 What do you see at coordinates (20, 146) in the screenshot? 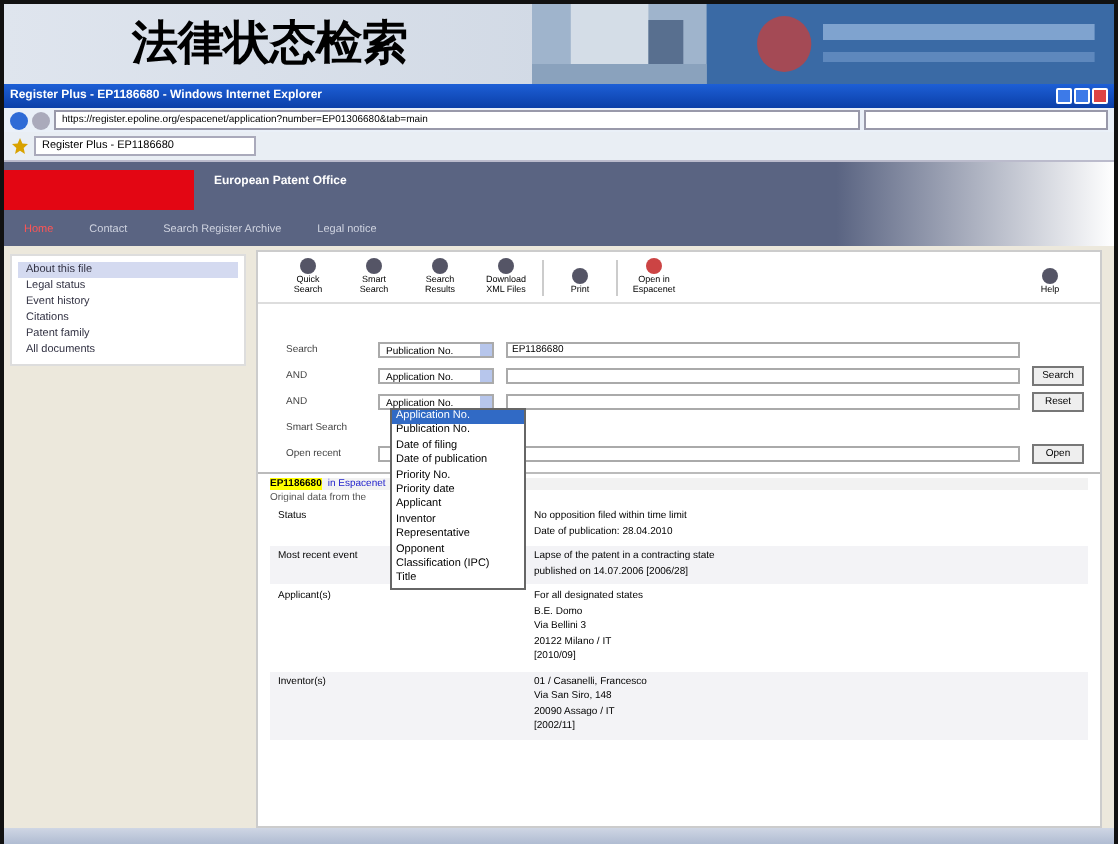
I see `star-icon` at bounding box center [20, 146].